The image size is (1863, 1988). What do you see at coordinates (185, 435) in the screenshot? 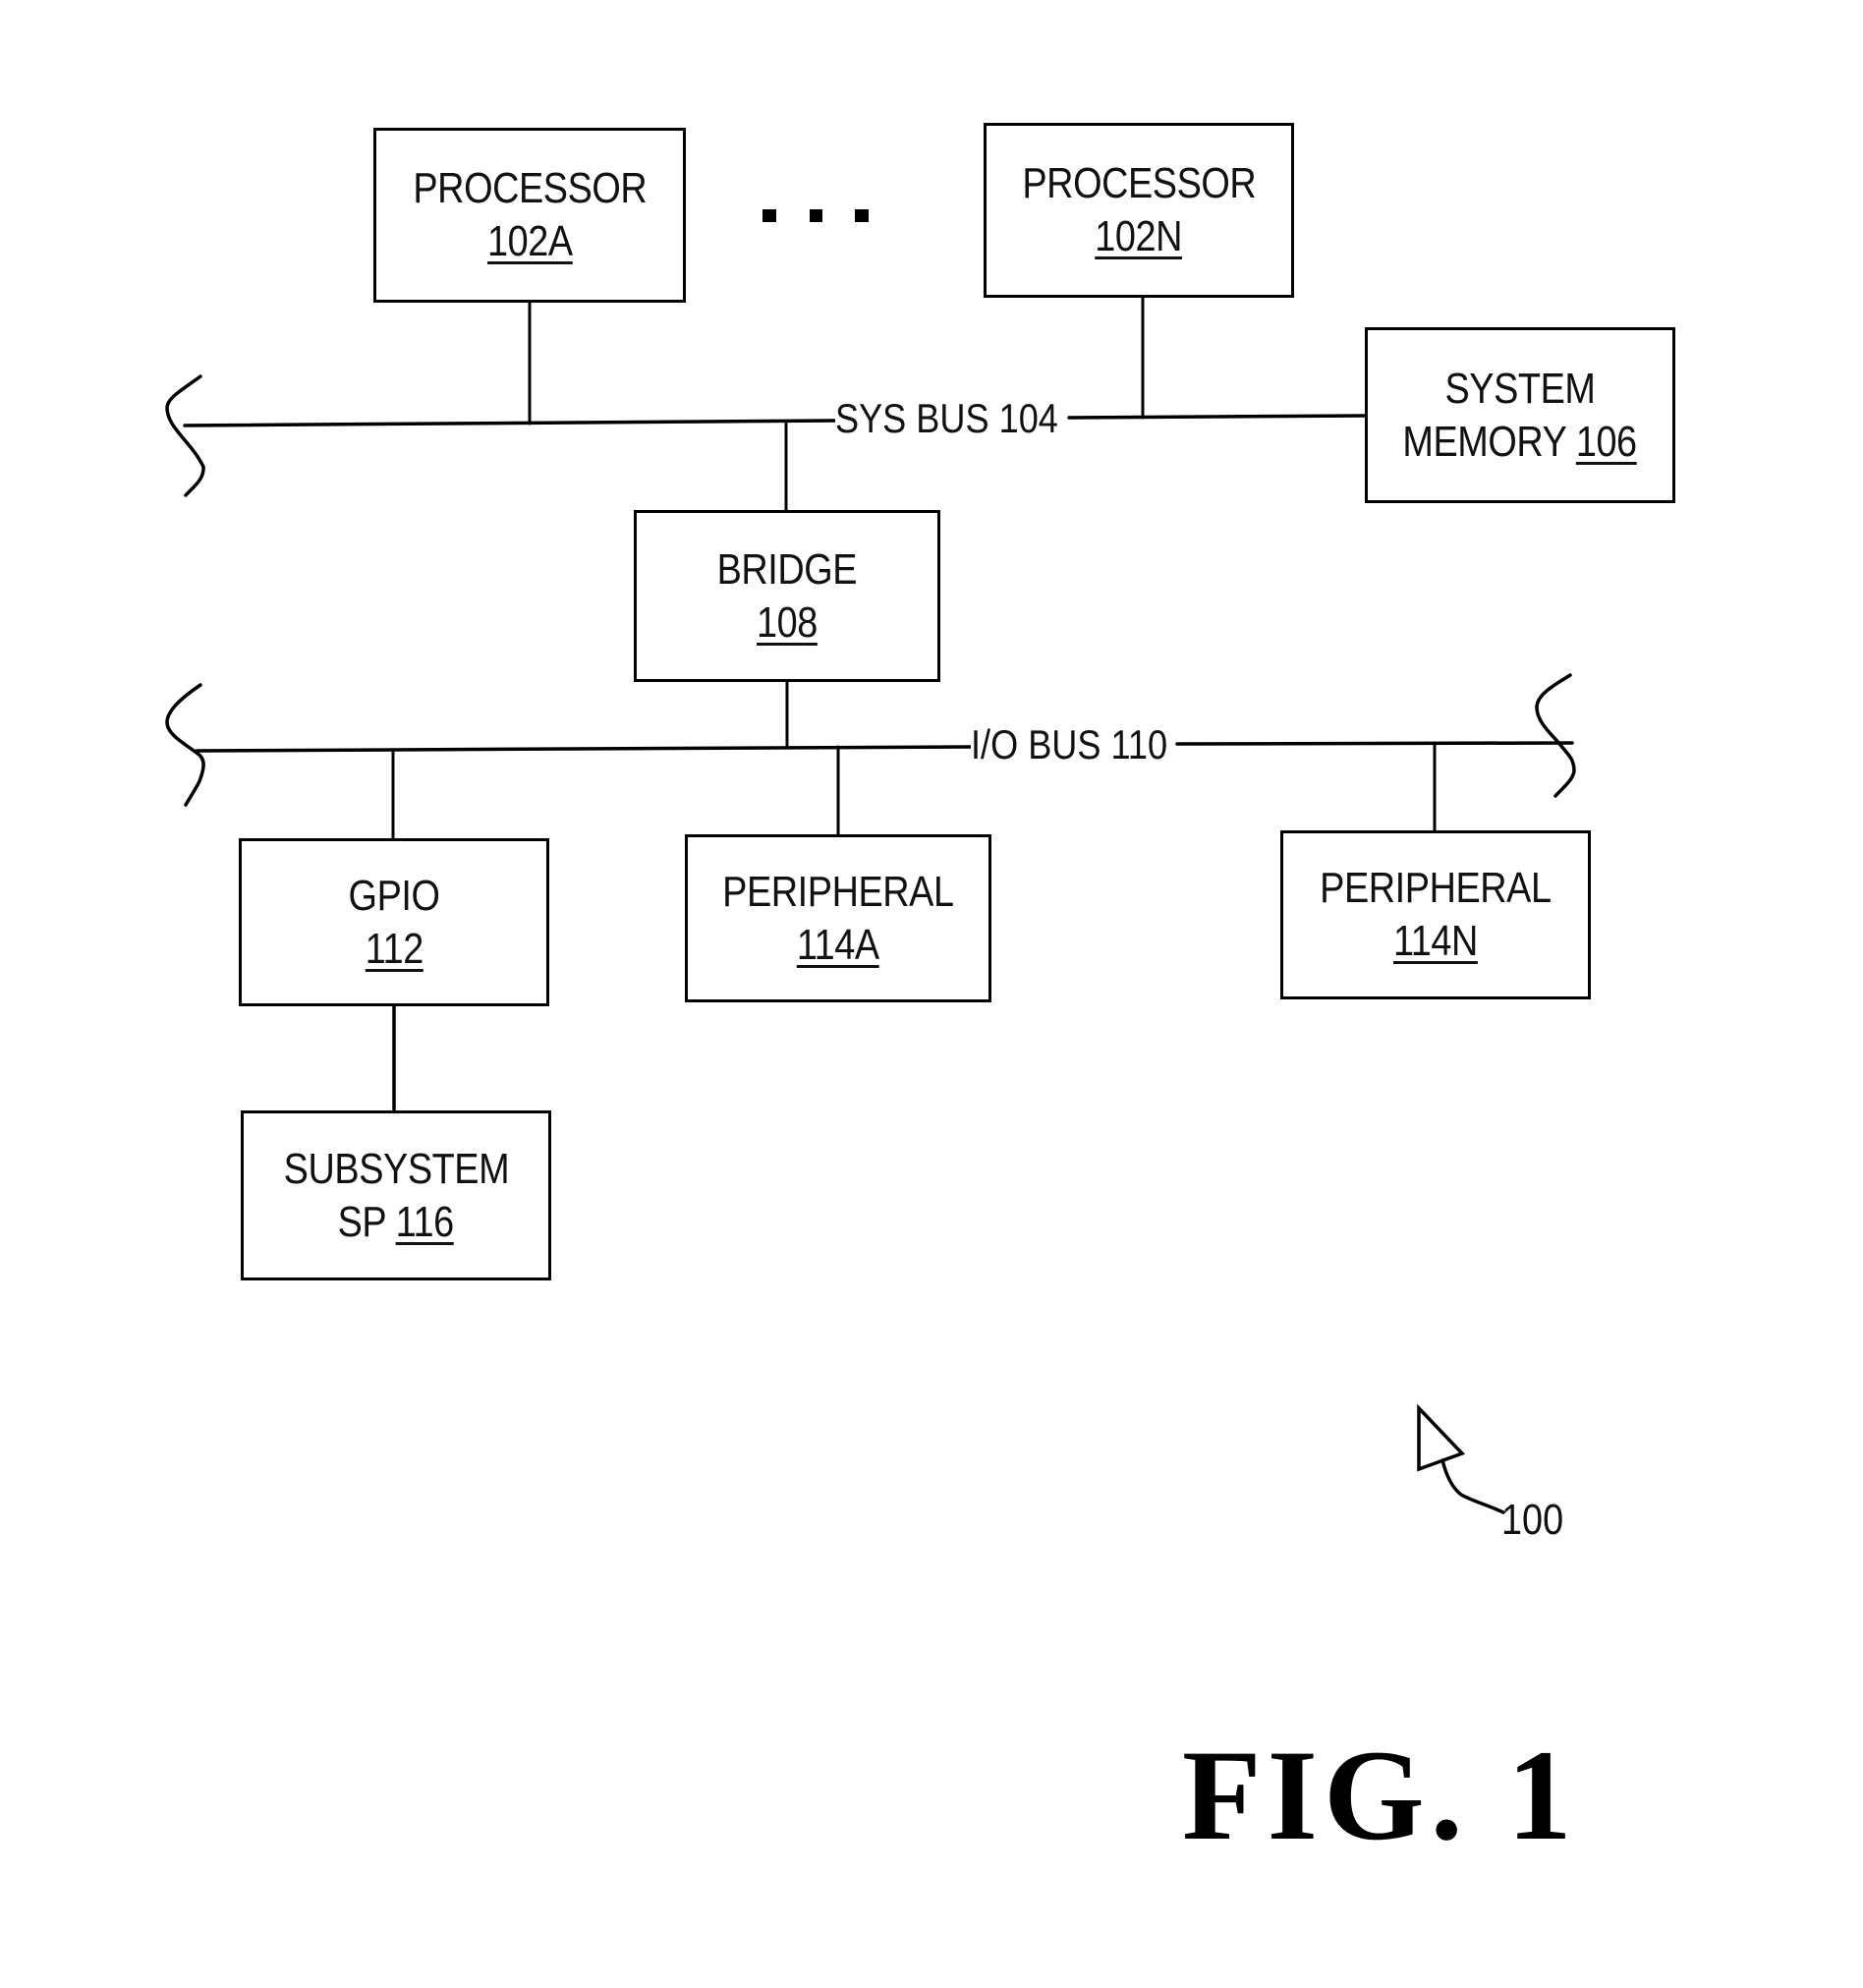
I see `sys-bus-break-left` at bounding box center [185, 435].